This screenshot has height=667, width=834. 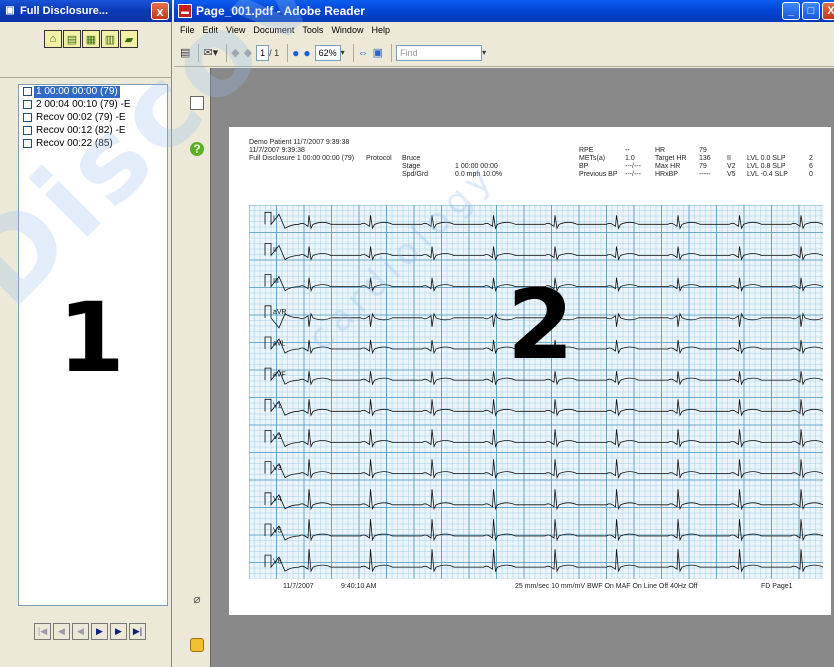 What do you see at coordinates (766, 158) in the screenshot?
I see `st-level-1: LVL 0.0 SLP` at bounding box center [766, 158].